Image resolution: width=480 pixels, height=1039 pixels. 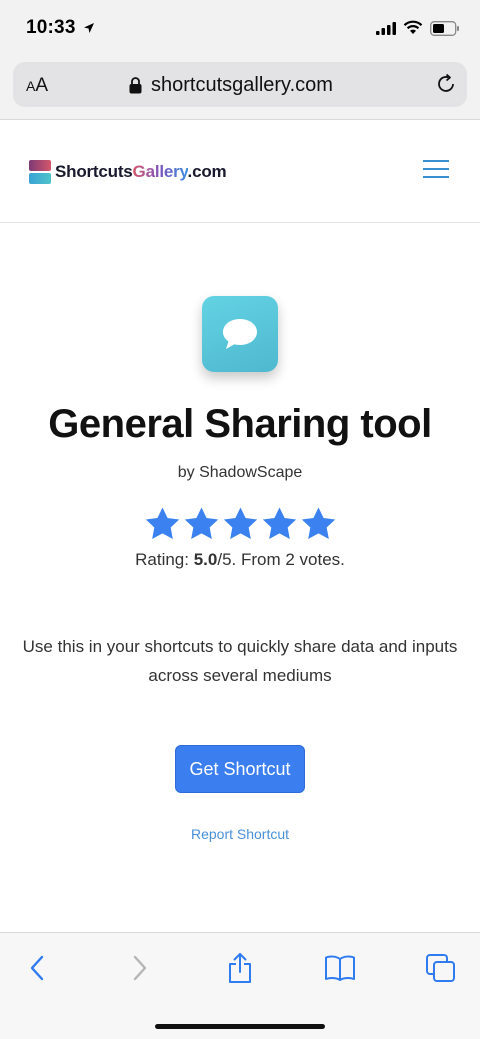 I want to click on wifi-icon, so click(x=413, y=30).